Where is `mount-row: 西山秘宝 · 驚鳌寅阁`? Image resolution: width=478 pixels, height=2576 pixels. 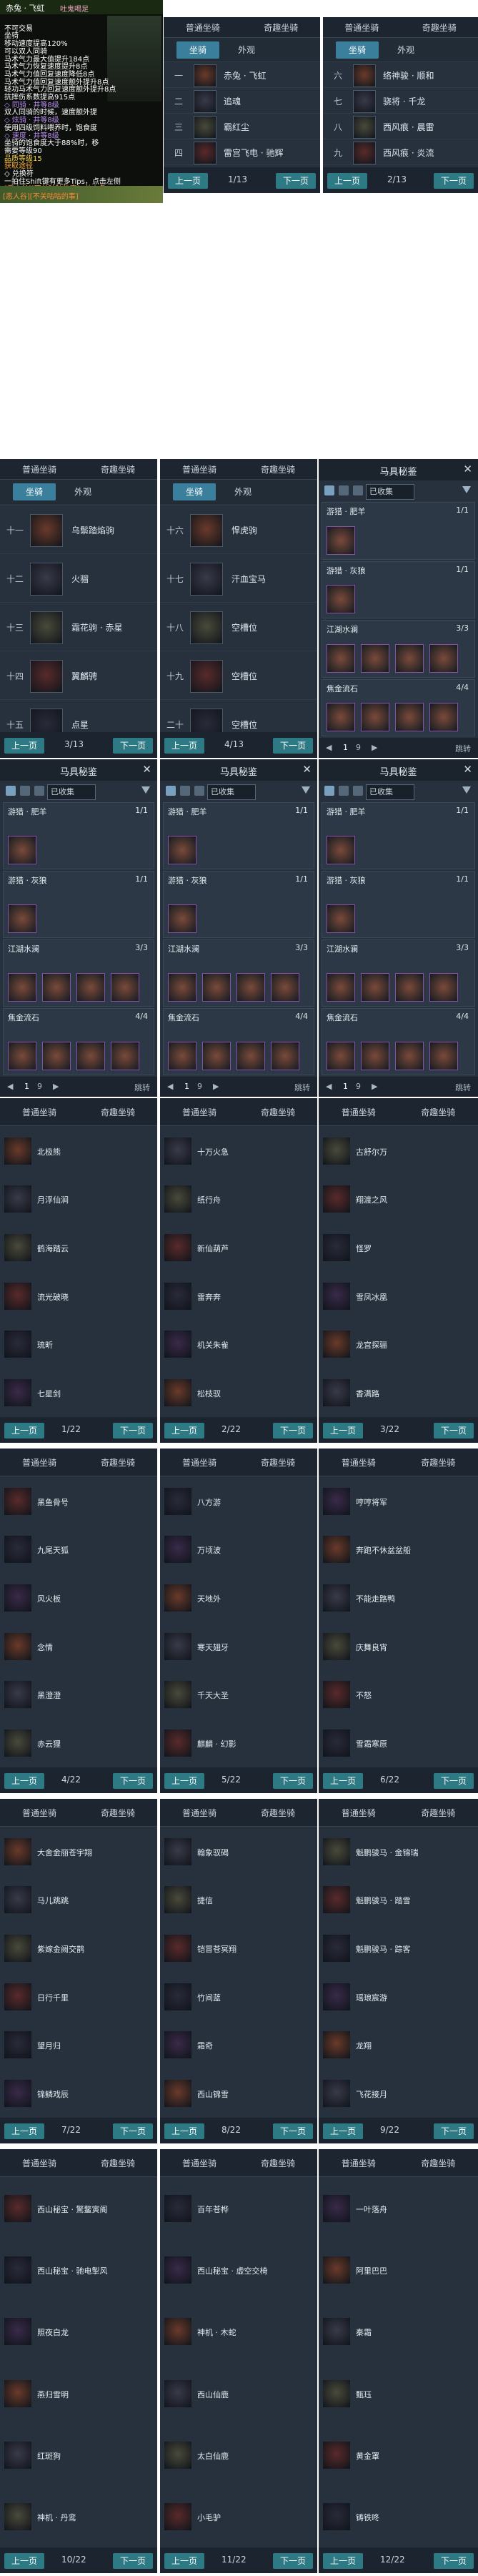 mount-row: 西山秘宝 · 驚鳌寅阁 is located at coordinates (78, 2208).